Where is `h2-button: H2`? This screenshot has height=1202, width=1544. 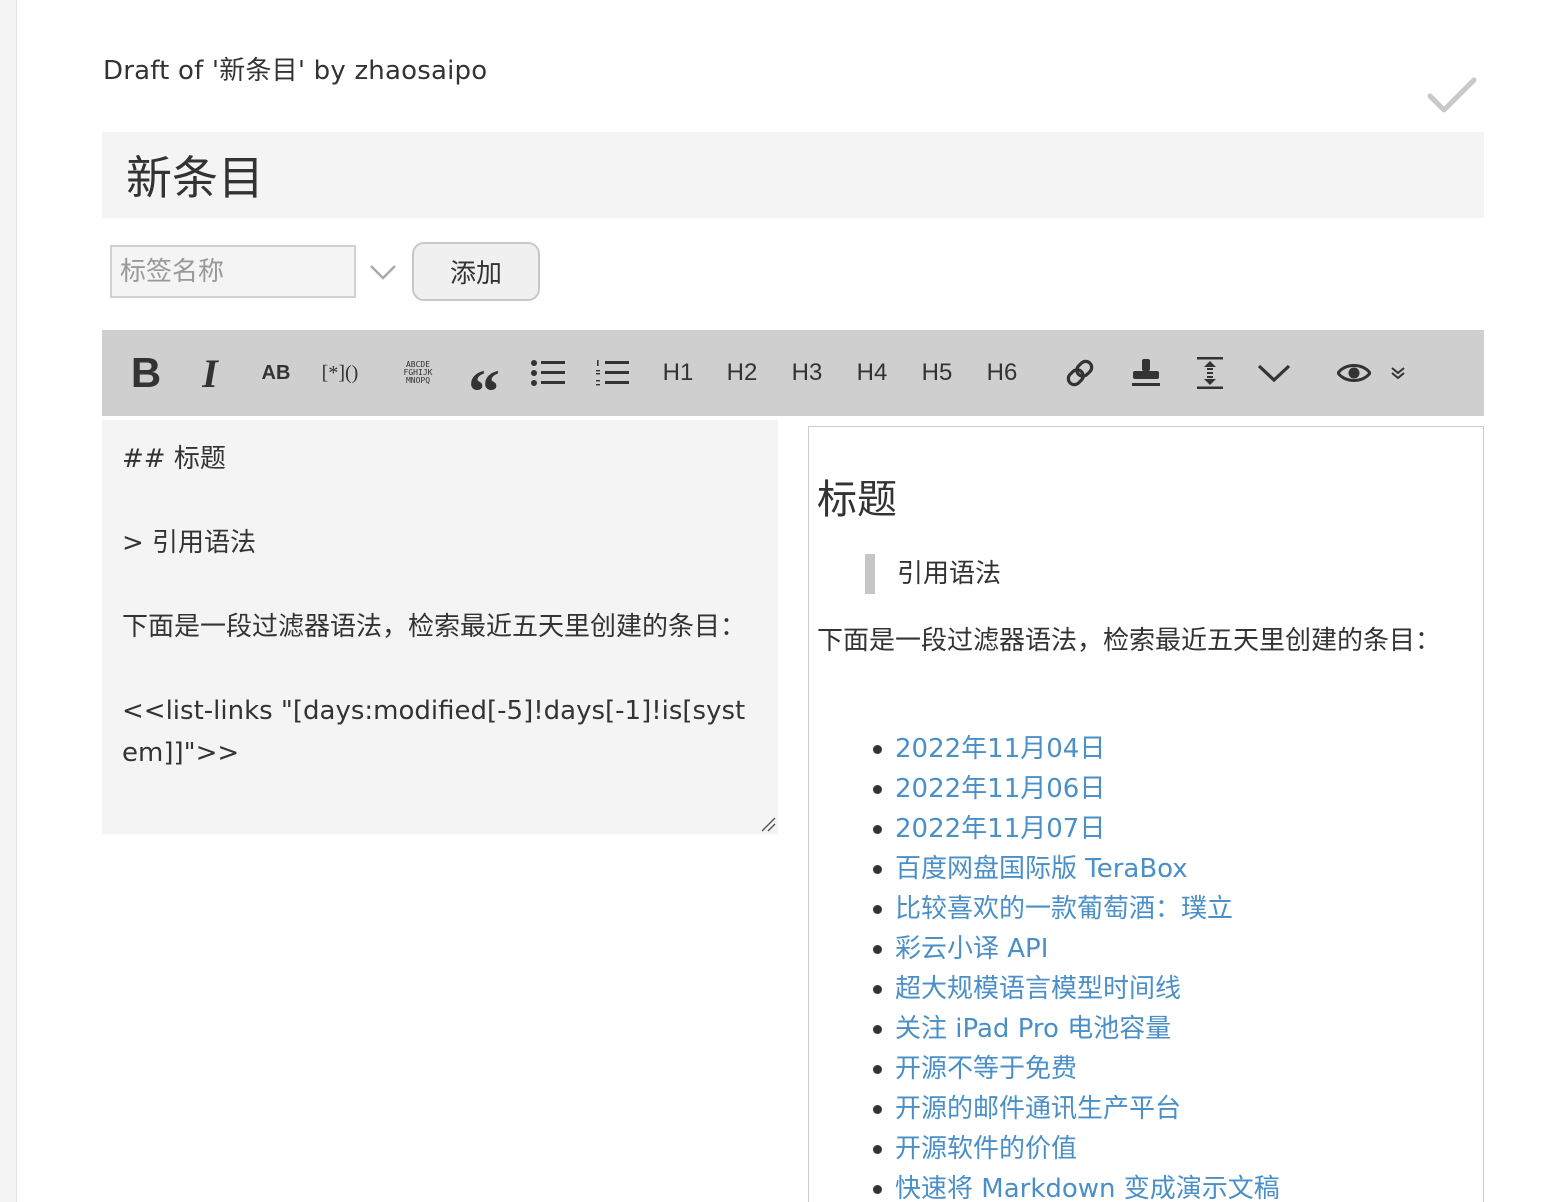 h2-button: H2 is located at coordinates (742, 373).